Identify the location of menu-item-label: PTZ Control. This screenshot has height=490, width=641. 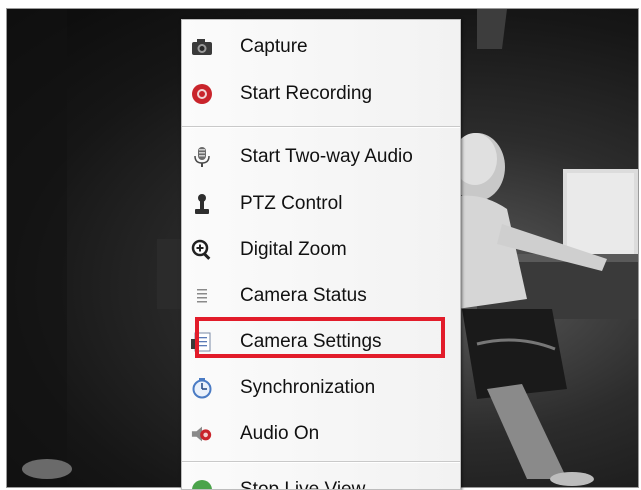
(291, 203).